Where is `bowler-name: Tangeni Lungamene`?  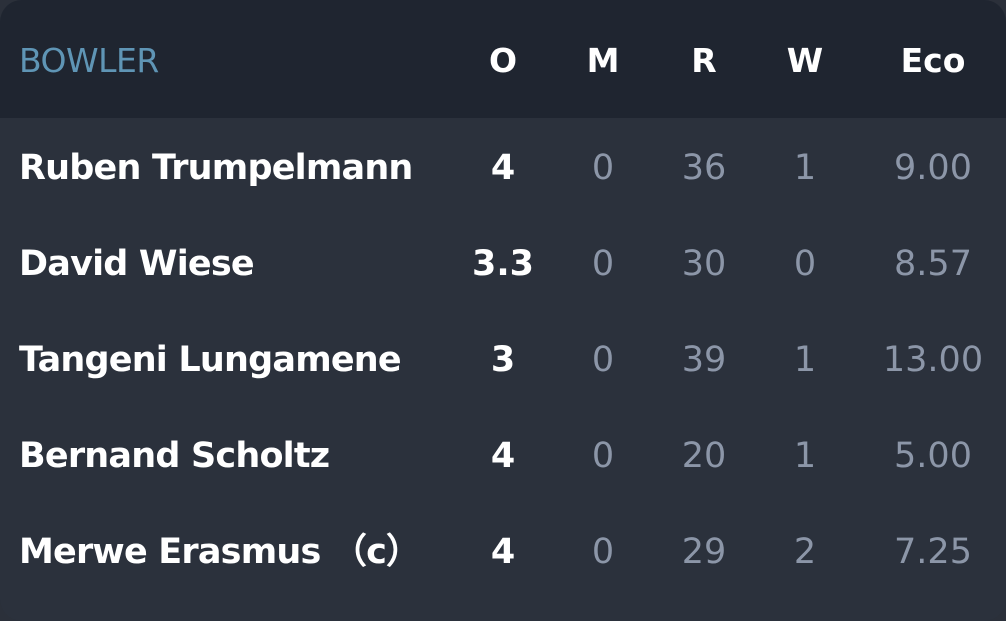 bowler-name: Tangeni Lungamene is located at coordinates (210, 360).